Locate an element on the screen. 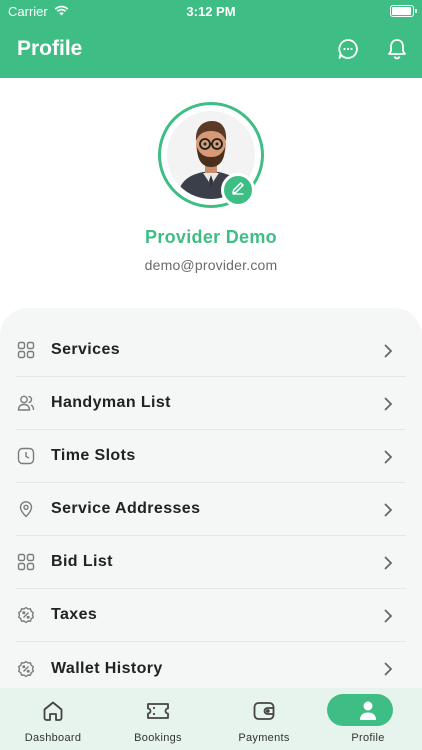 Image resolution: width=422 pixels, height=750 pixels. nav-label: Bookings is located at coordinates (158, 738).